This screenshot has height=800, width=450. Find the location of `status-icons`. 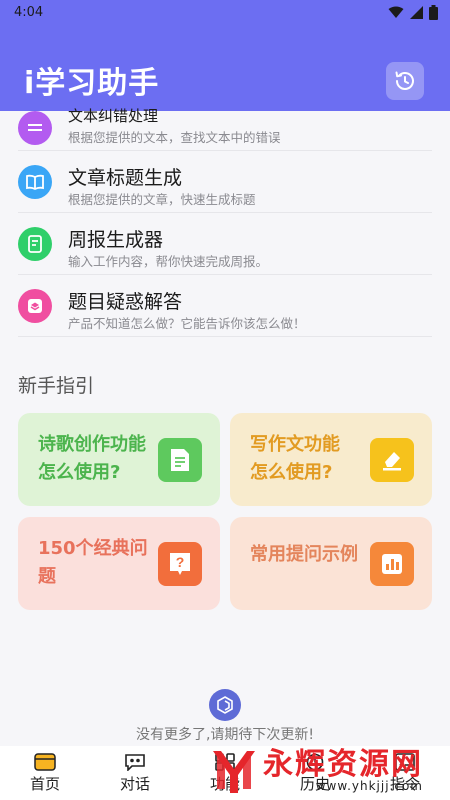

status-icons is located at coordinates (413, 12).